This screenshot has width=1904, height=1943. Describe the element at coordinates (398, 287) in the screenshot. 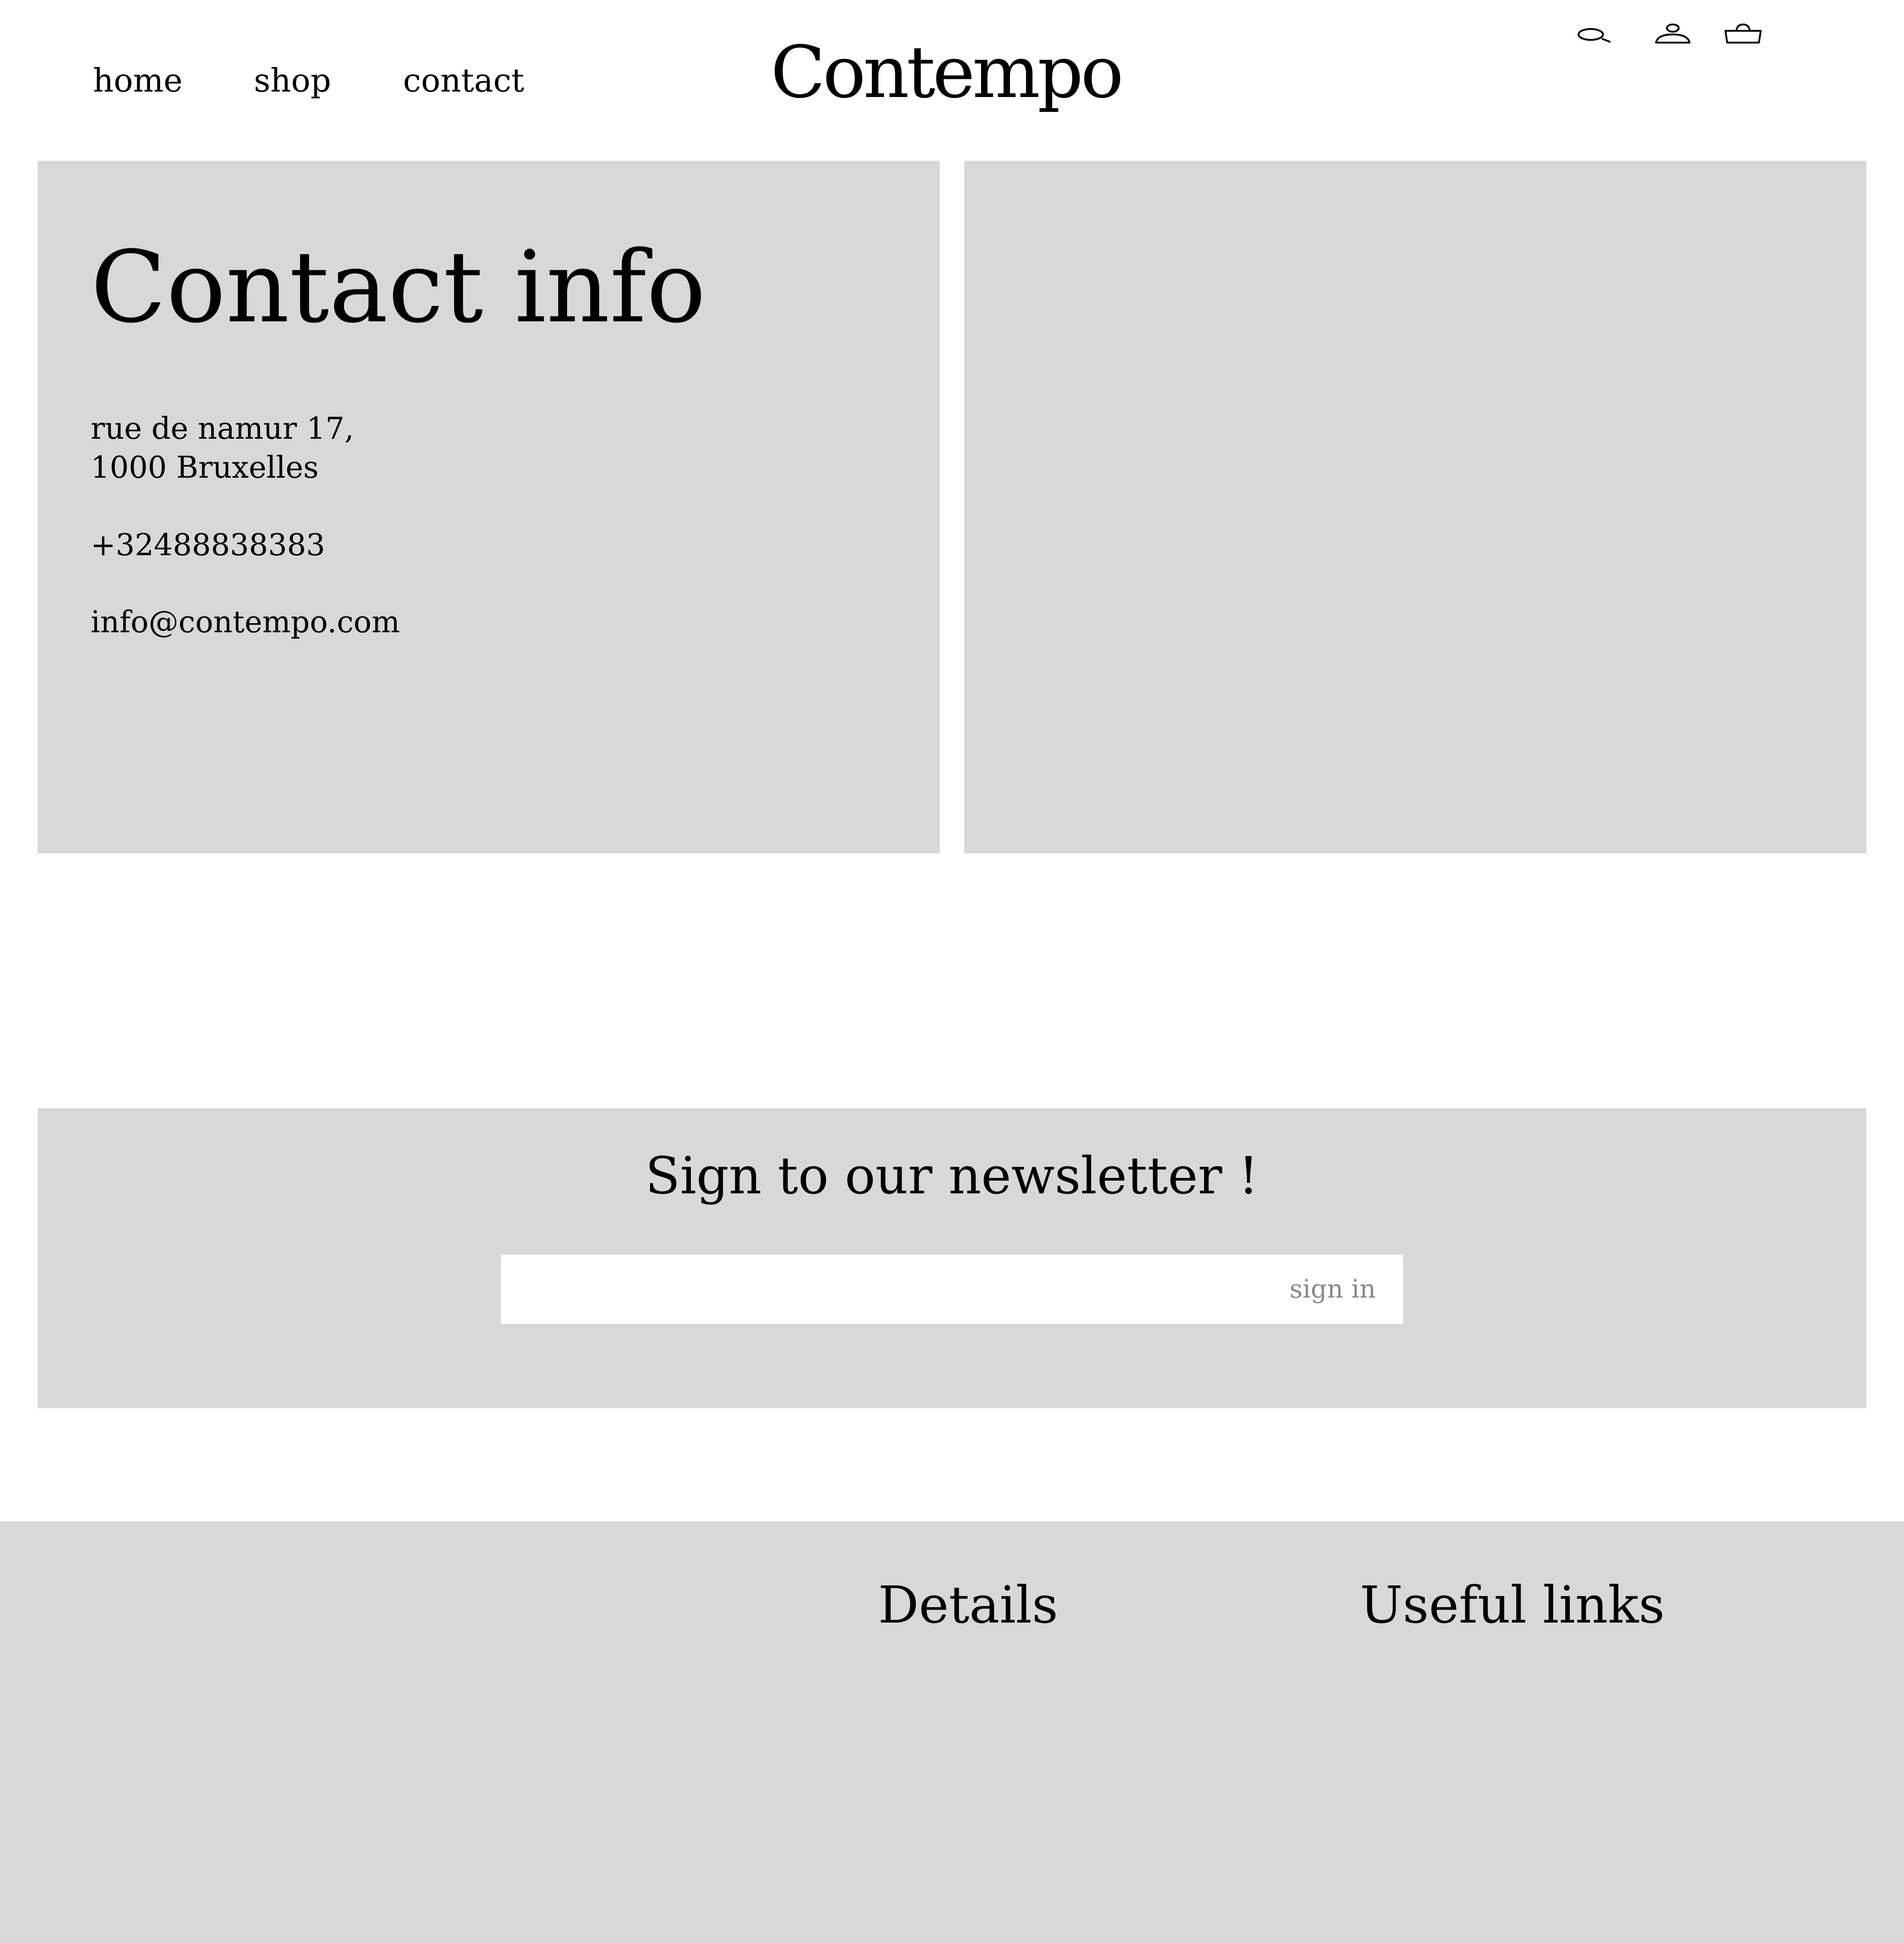

I see `contact-title: Contact info` at that location.